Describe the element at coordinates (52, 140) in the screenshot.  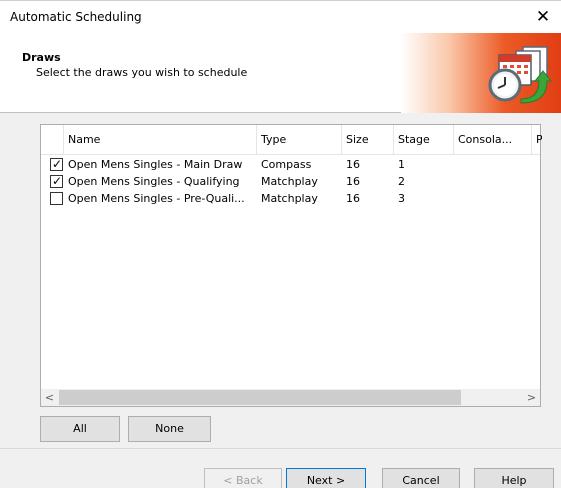
I see `column-header-check` at that location.